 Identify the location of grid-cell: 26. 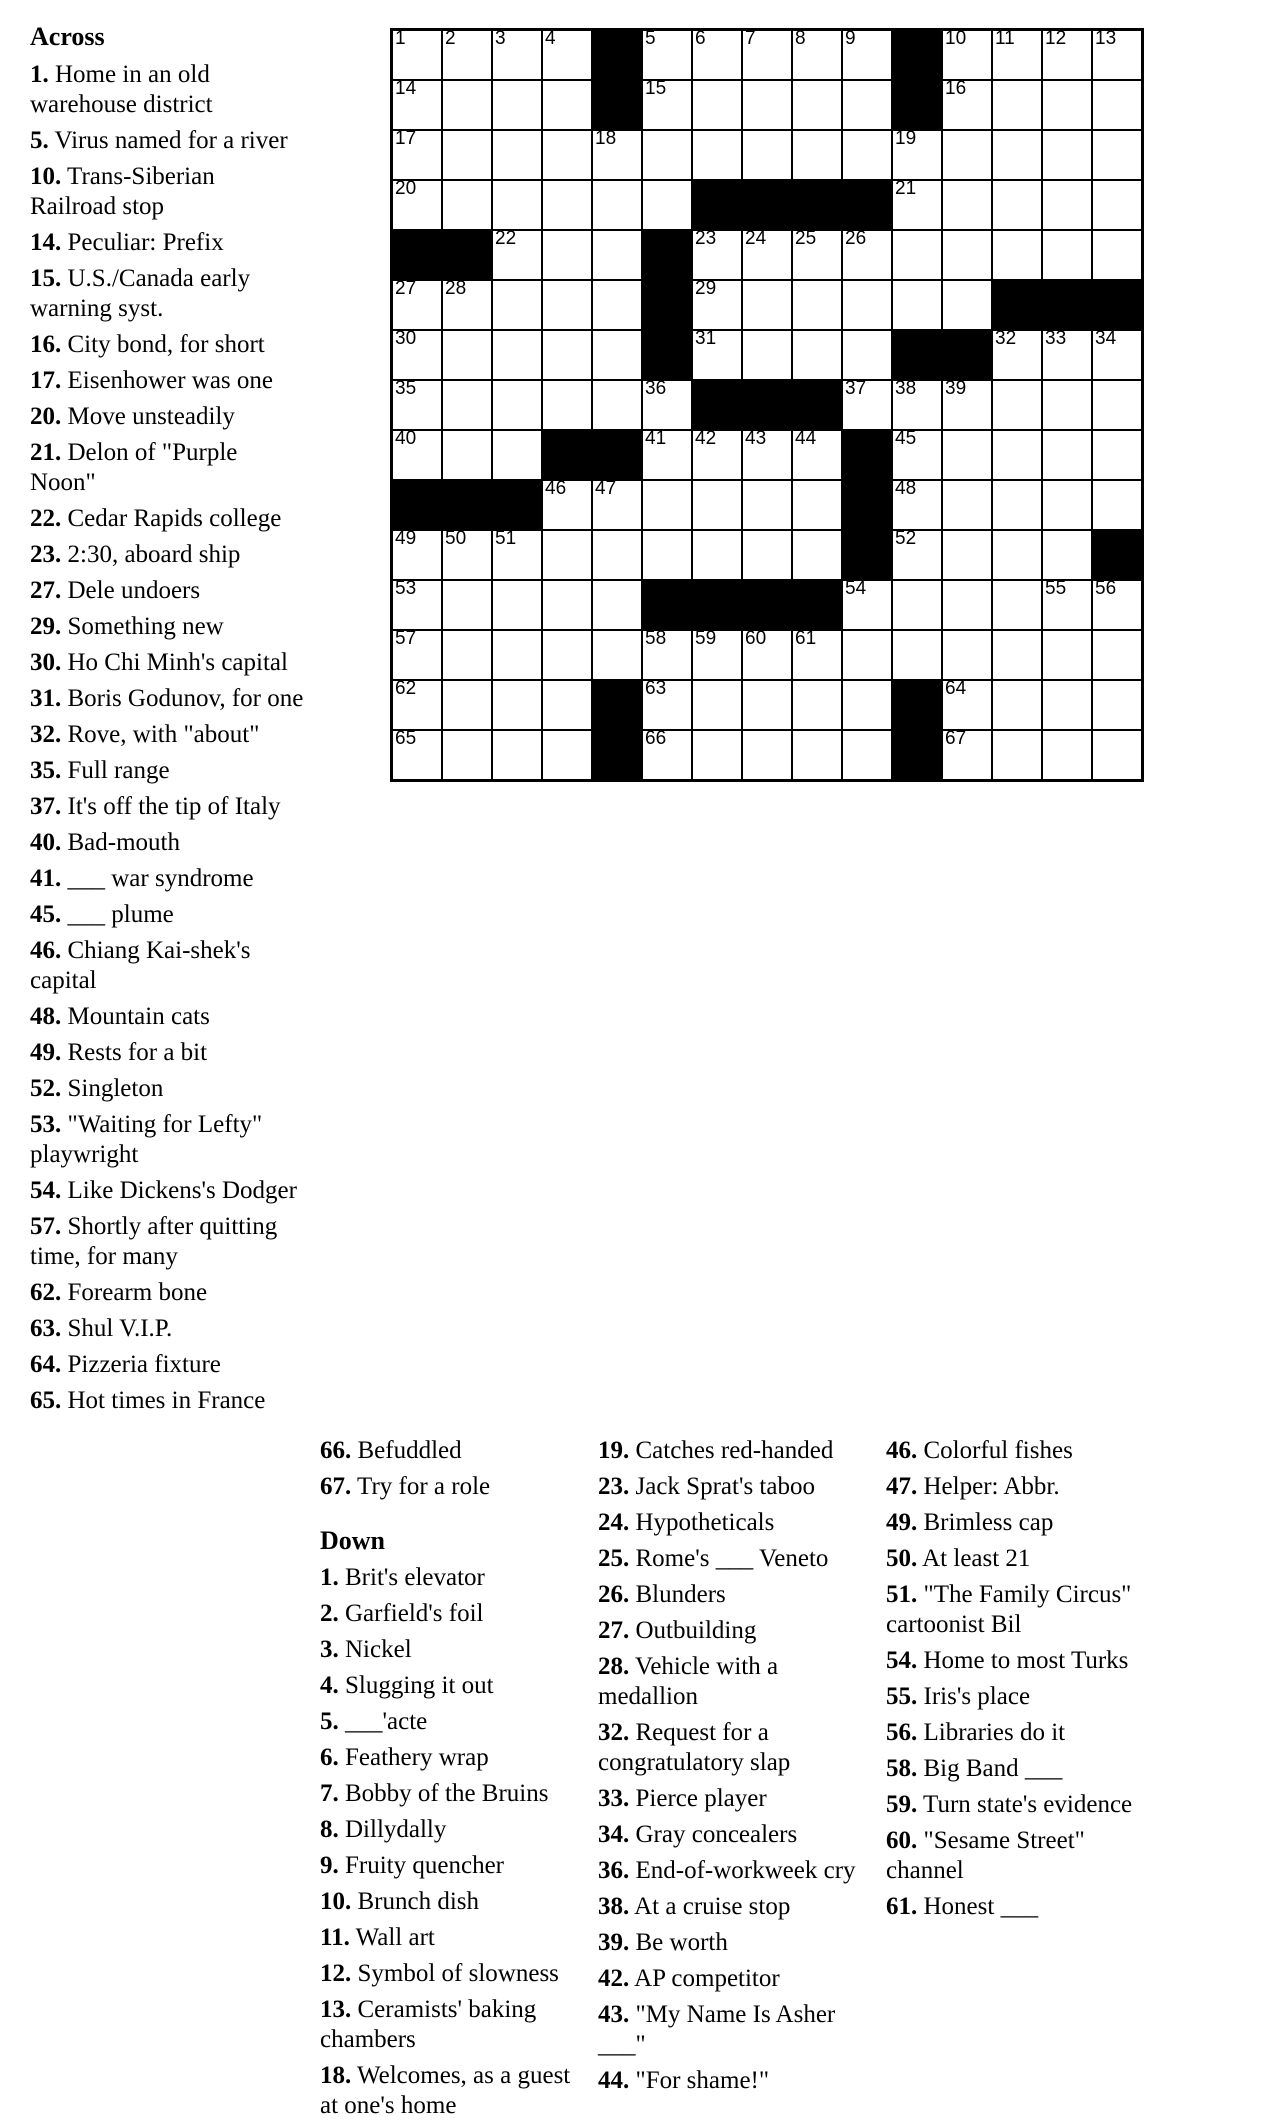
(867, 255).